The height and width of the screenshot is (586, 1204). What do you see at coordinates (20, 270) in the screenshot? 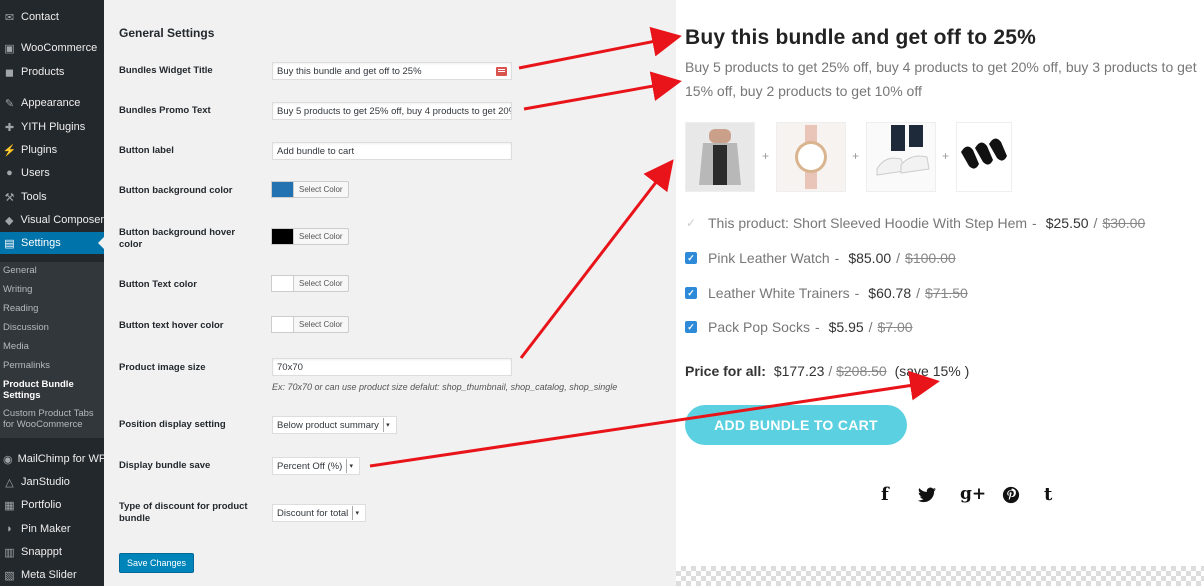
I see `submenu-general: General` at bounding box center [20, 270].